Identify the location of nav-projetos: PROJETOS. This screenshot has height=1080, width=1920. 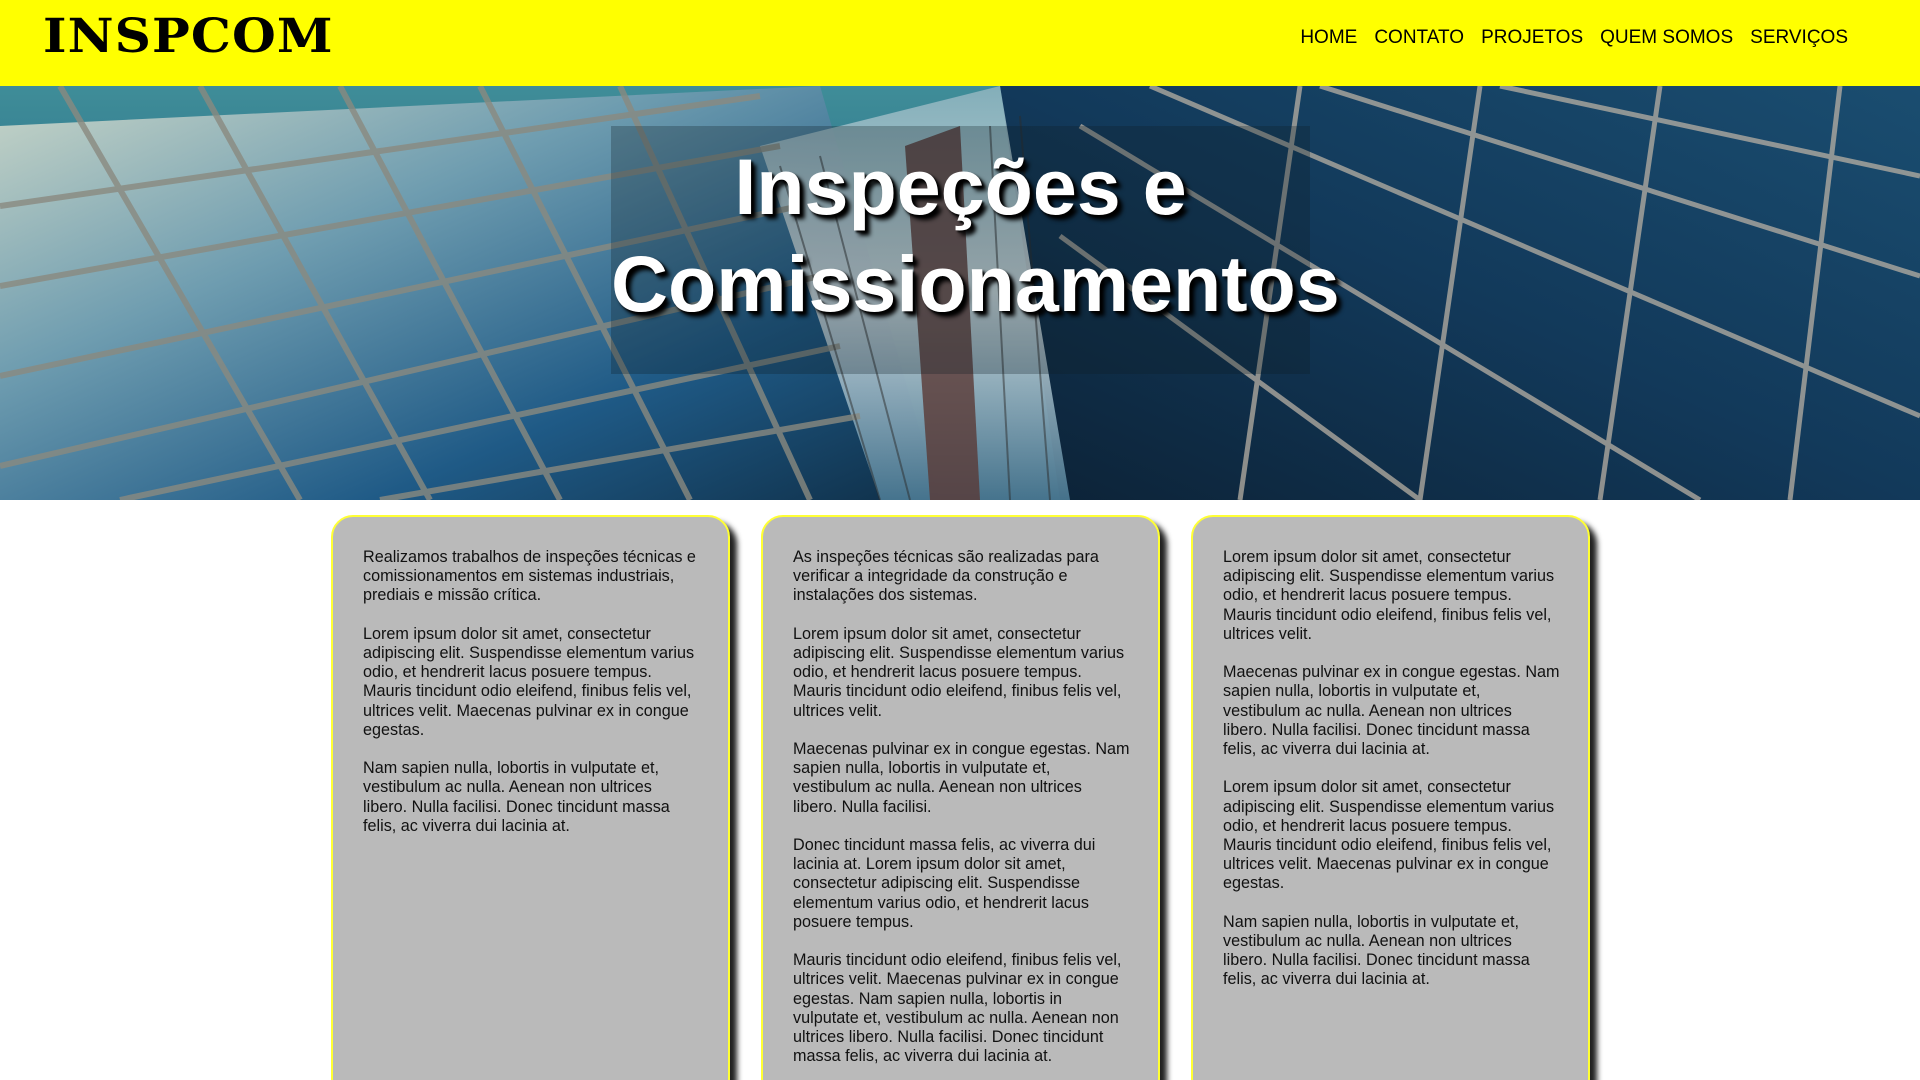
(1532, 38).